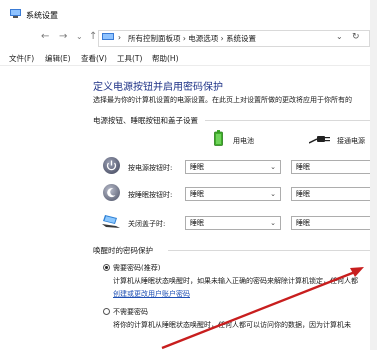  What do you see at coordinates (123, 250) in the screenshot?
I see `section-title-password: 唤醒时的密码保护` at bounding box center [123, 250].